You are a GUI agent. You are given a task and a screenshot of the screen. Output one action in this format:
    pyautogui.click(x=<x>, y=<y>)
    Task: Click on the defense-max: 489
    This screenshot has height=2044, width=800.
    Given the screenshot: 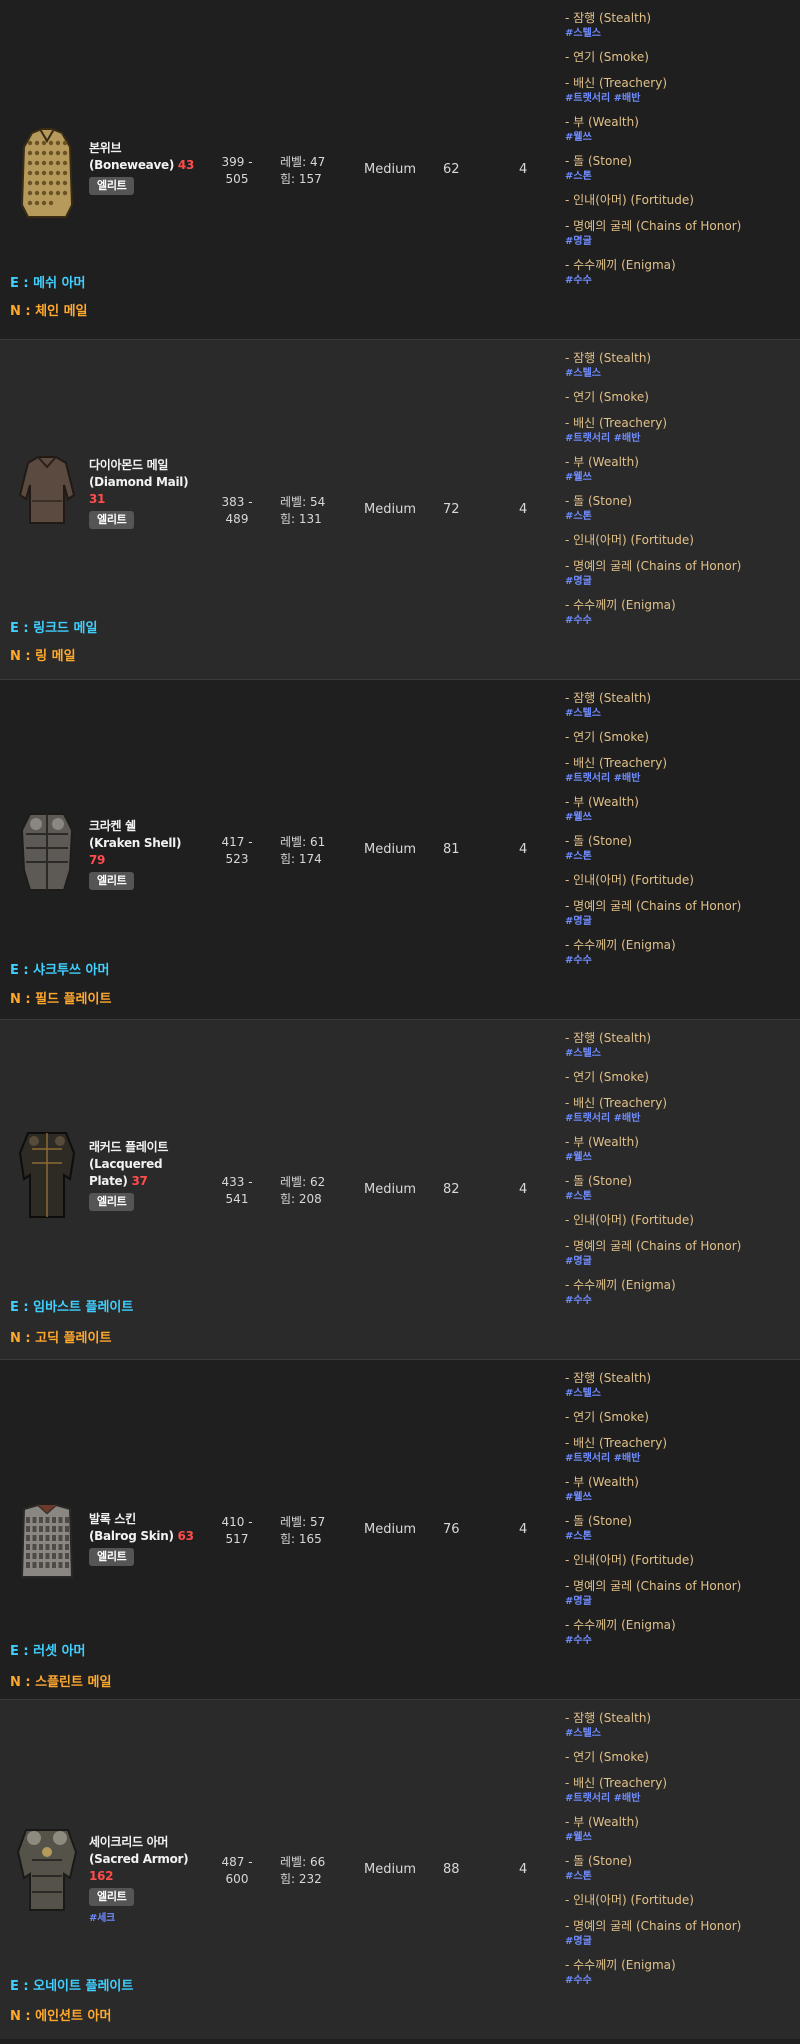 What is the action you would take?
    pyautogui.click(x=237, y=519)
    